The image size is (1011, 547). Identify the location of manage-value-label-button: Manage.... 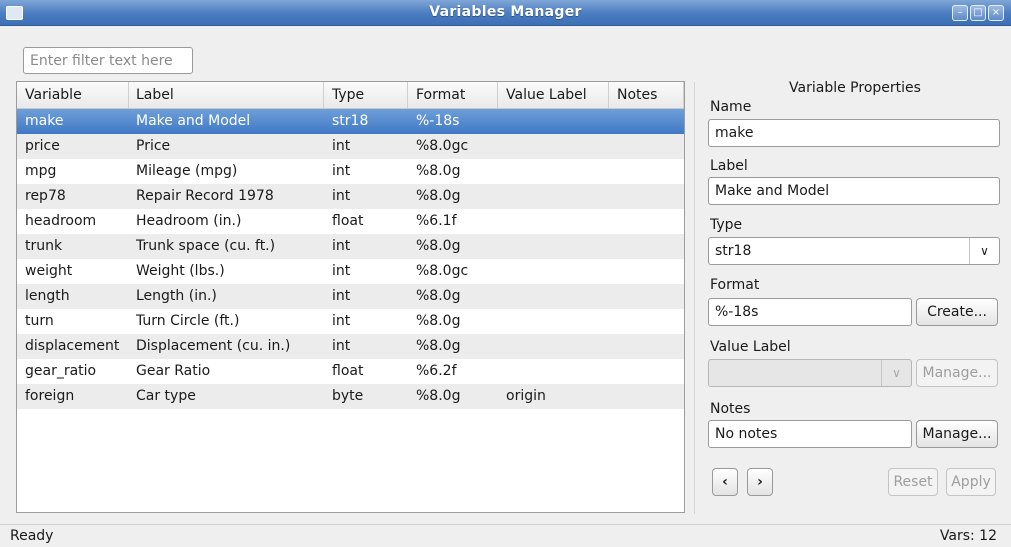
(957, 373).